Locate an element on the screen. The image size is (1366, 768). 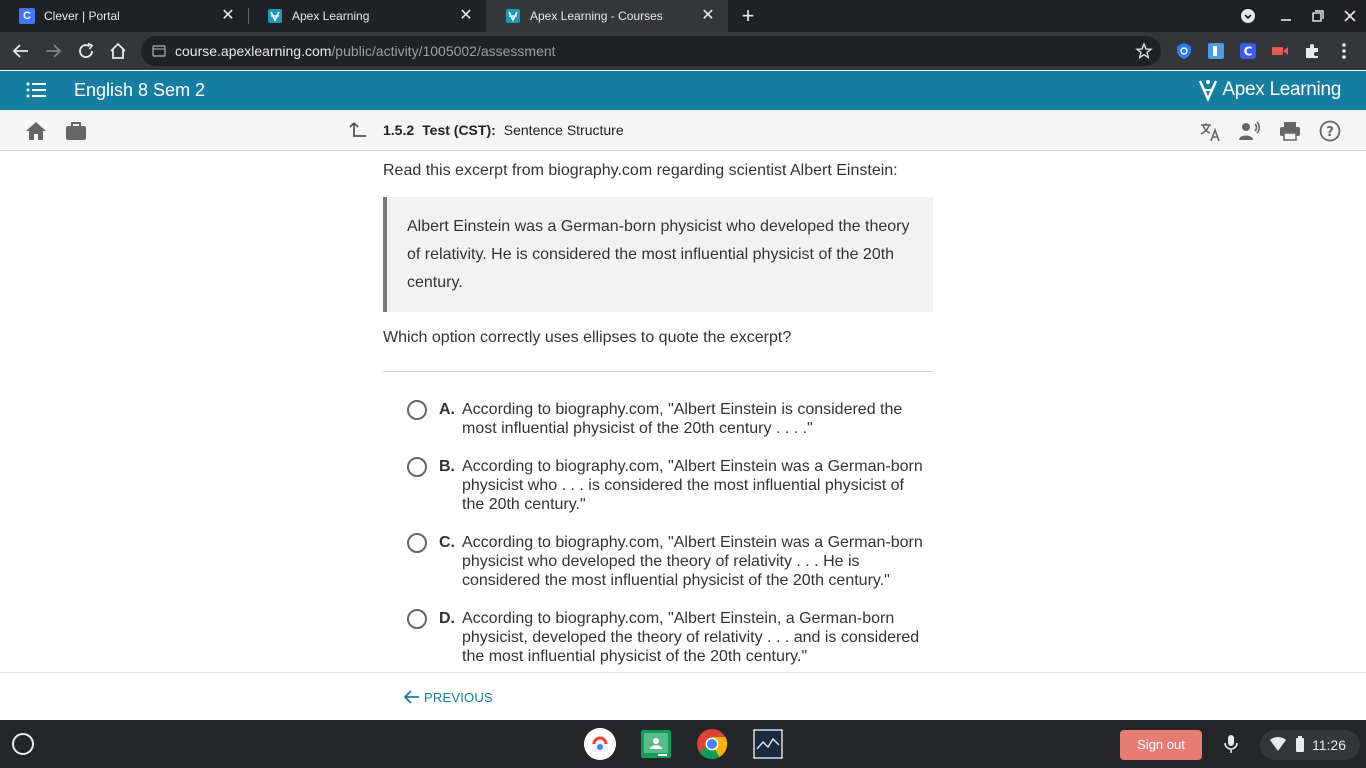
shield-extension-icon is located at coordinates (1184, 51).